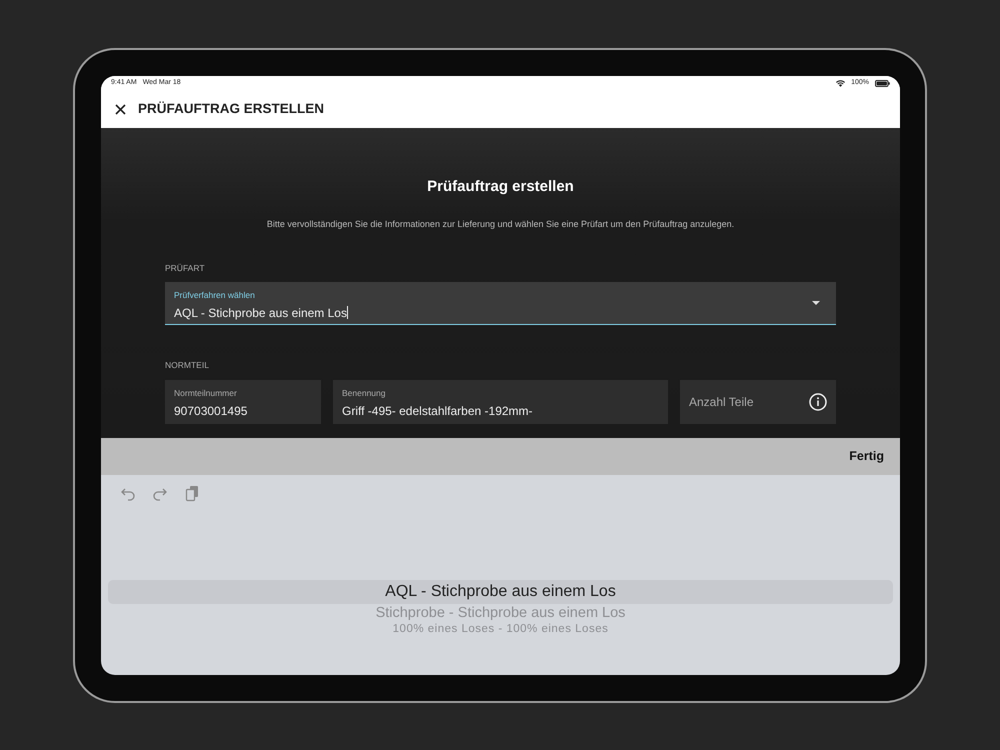 The width and height of the screenshot is (1000, 750). I want to click on section-label: PRÜFART, so click(185, 268).